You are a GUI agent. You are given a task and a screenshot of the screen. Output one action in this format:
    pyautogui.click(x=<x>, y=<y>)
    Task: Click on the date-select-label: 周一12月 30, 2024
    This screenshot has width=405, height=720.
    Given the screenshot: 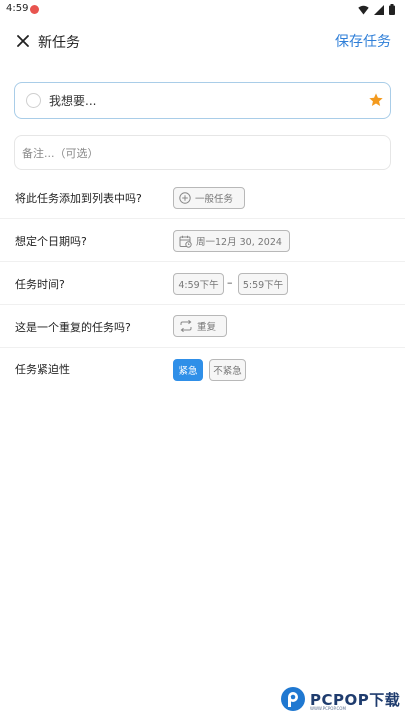 What is the action you would take?
    pyautogui.click(x=239, y=242)
    